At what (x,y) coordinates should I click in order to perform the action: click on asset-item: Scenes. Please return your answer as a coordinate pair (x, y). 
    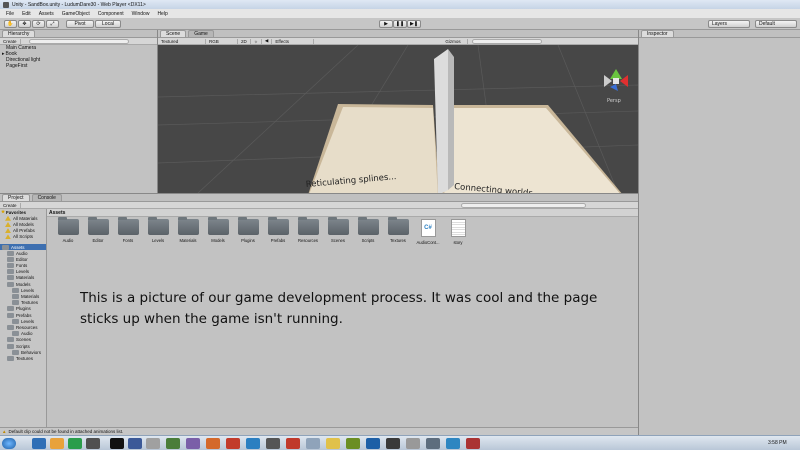
    Looking at the image, I should click on (338, 230).